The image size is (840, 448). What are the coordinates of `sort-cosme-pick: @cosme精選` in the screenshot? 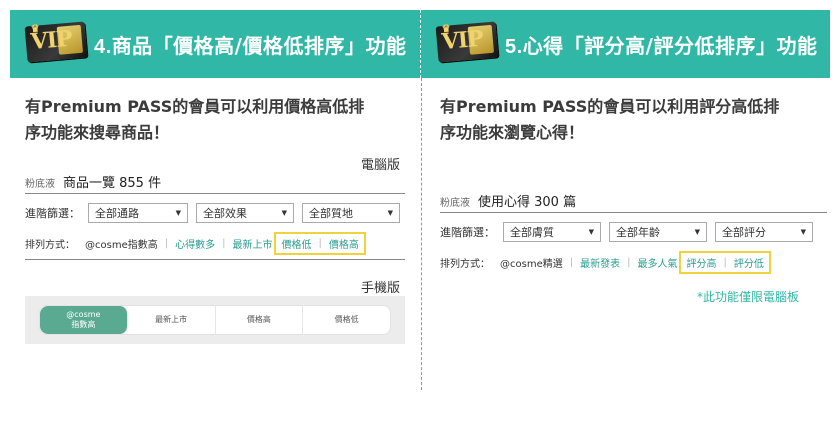 It's located at (531, 262).